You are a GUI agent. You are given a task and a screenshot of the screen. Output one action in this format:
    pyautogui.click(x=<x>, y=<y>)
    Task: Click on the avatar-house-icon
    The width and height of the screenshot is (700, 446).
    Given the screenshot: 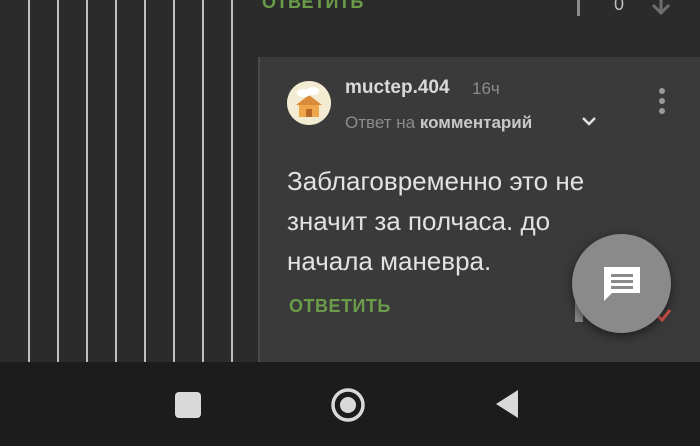 What is the action you would take?
    pyautogui.click(x=309, y=103)
    